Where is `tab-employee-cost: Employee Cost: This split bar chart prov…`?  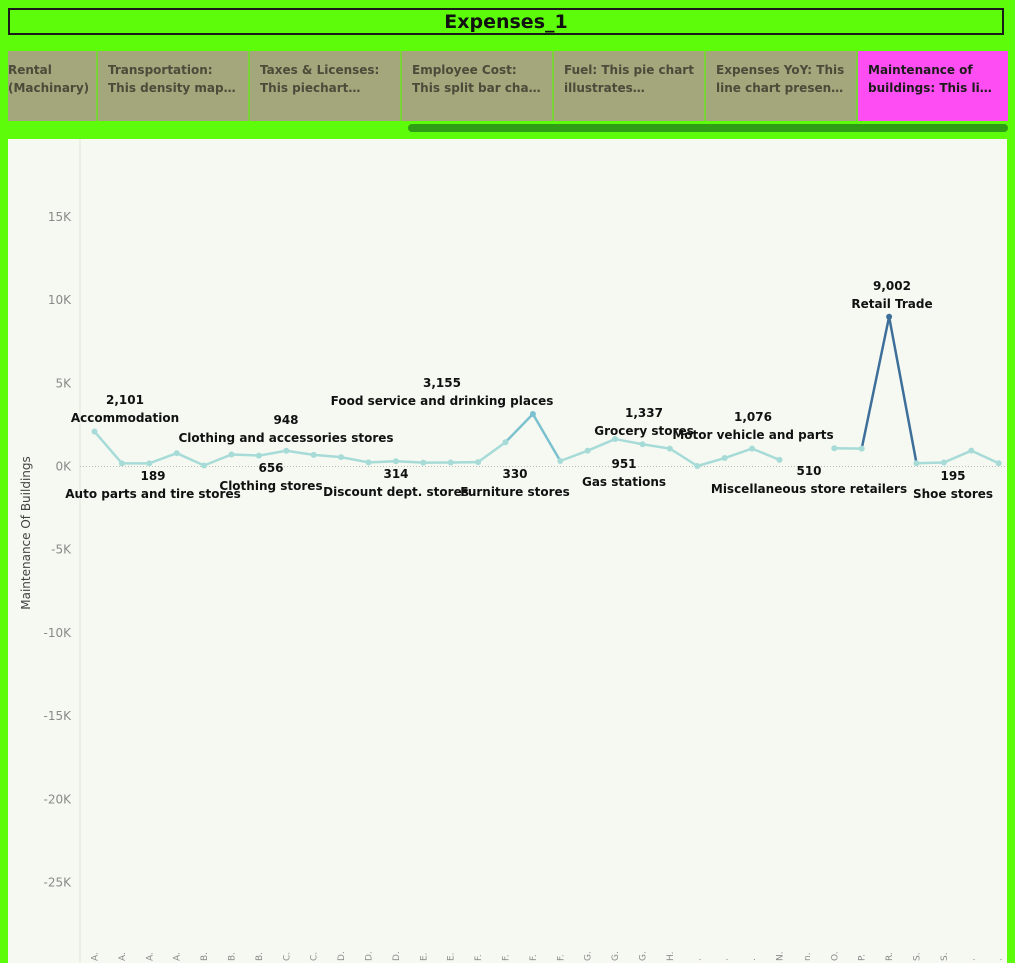 tab-employee-cost: Employee Cost: This split bar chart prov… is located at coordinates (478, 86).